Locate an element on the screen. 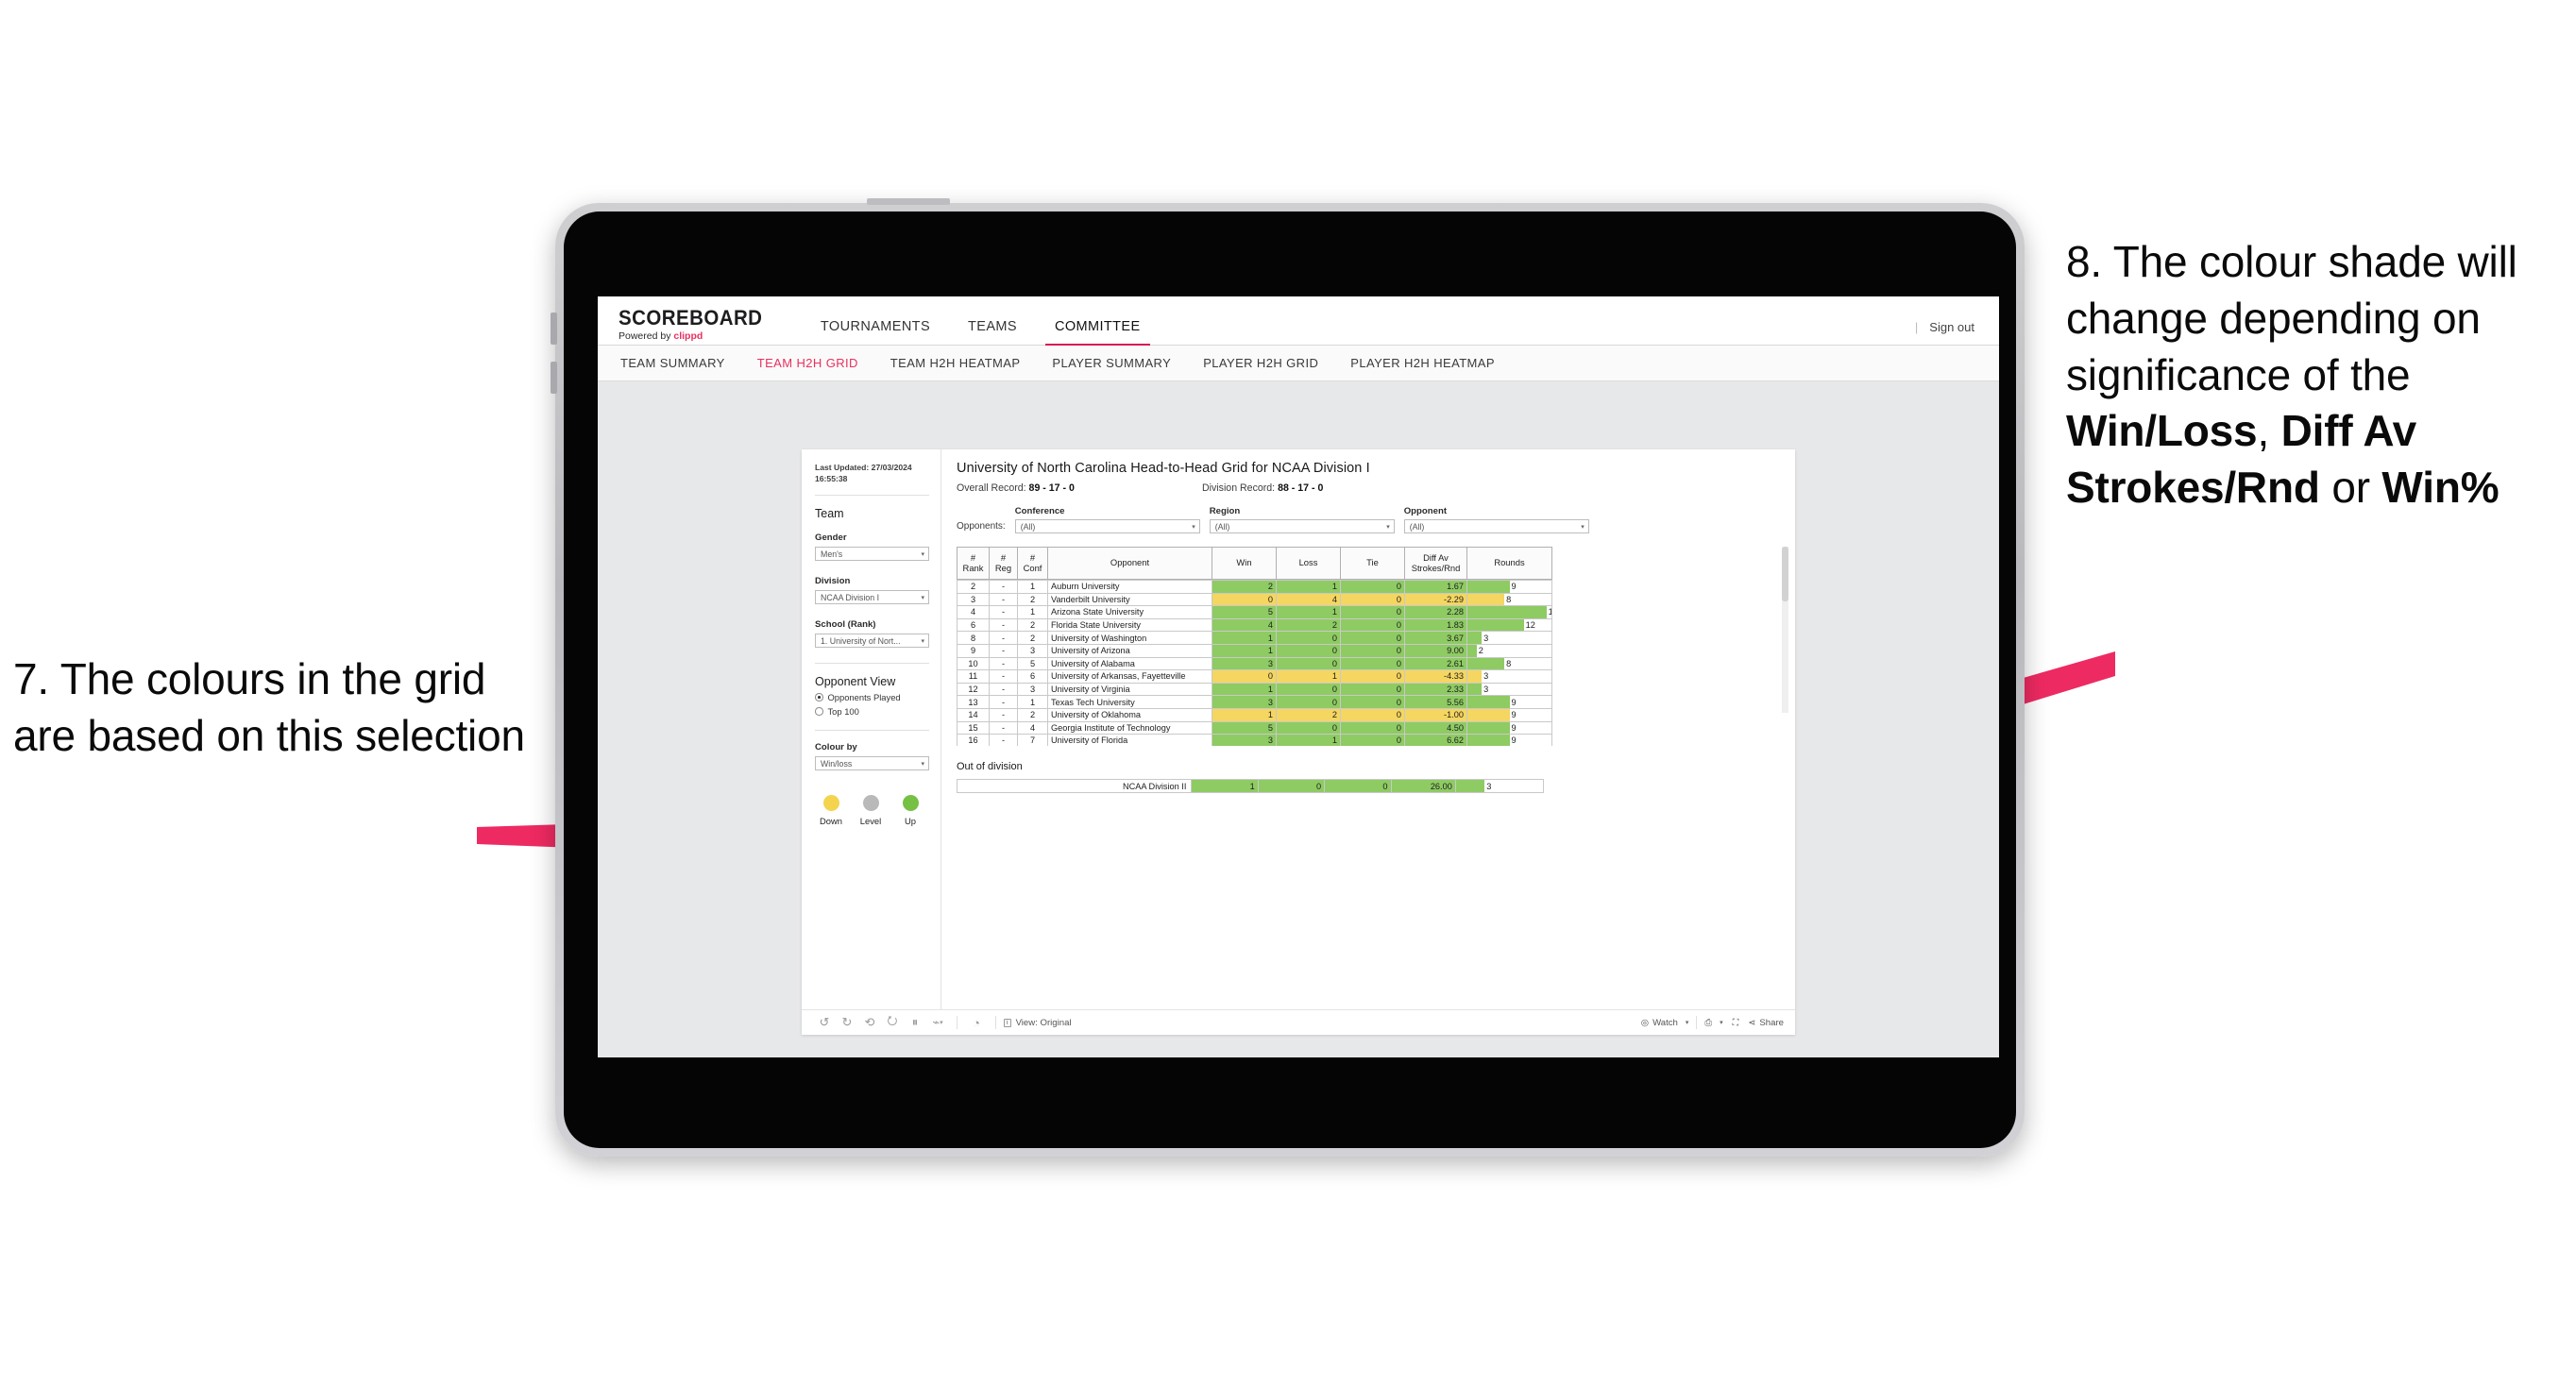 This screenshot has width=2576, height=1386. power-button is located at coordinates (908, 201).